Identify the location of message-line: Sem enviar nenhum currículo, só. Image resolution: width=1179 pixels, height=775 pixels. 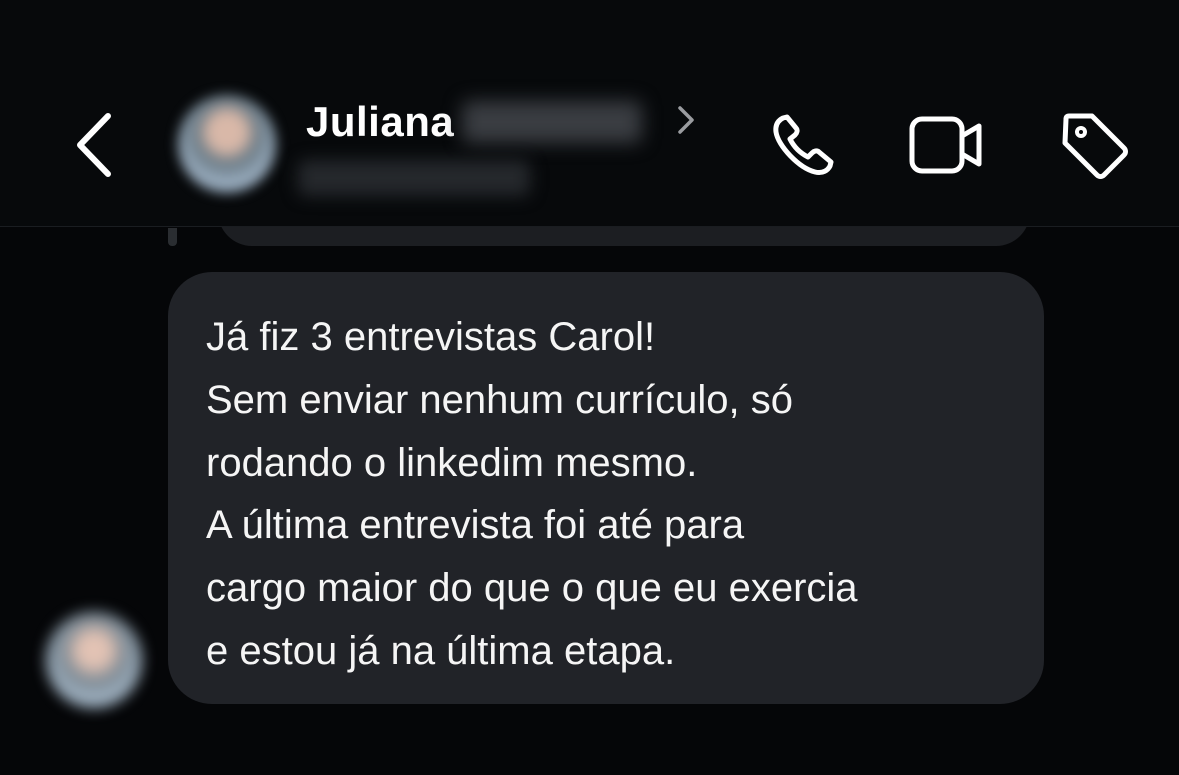
(499, 399).